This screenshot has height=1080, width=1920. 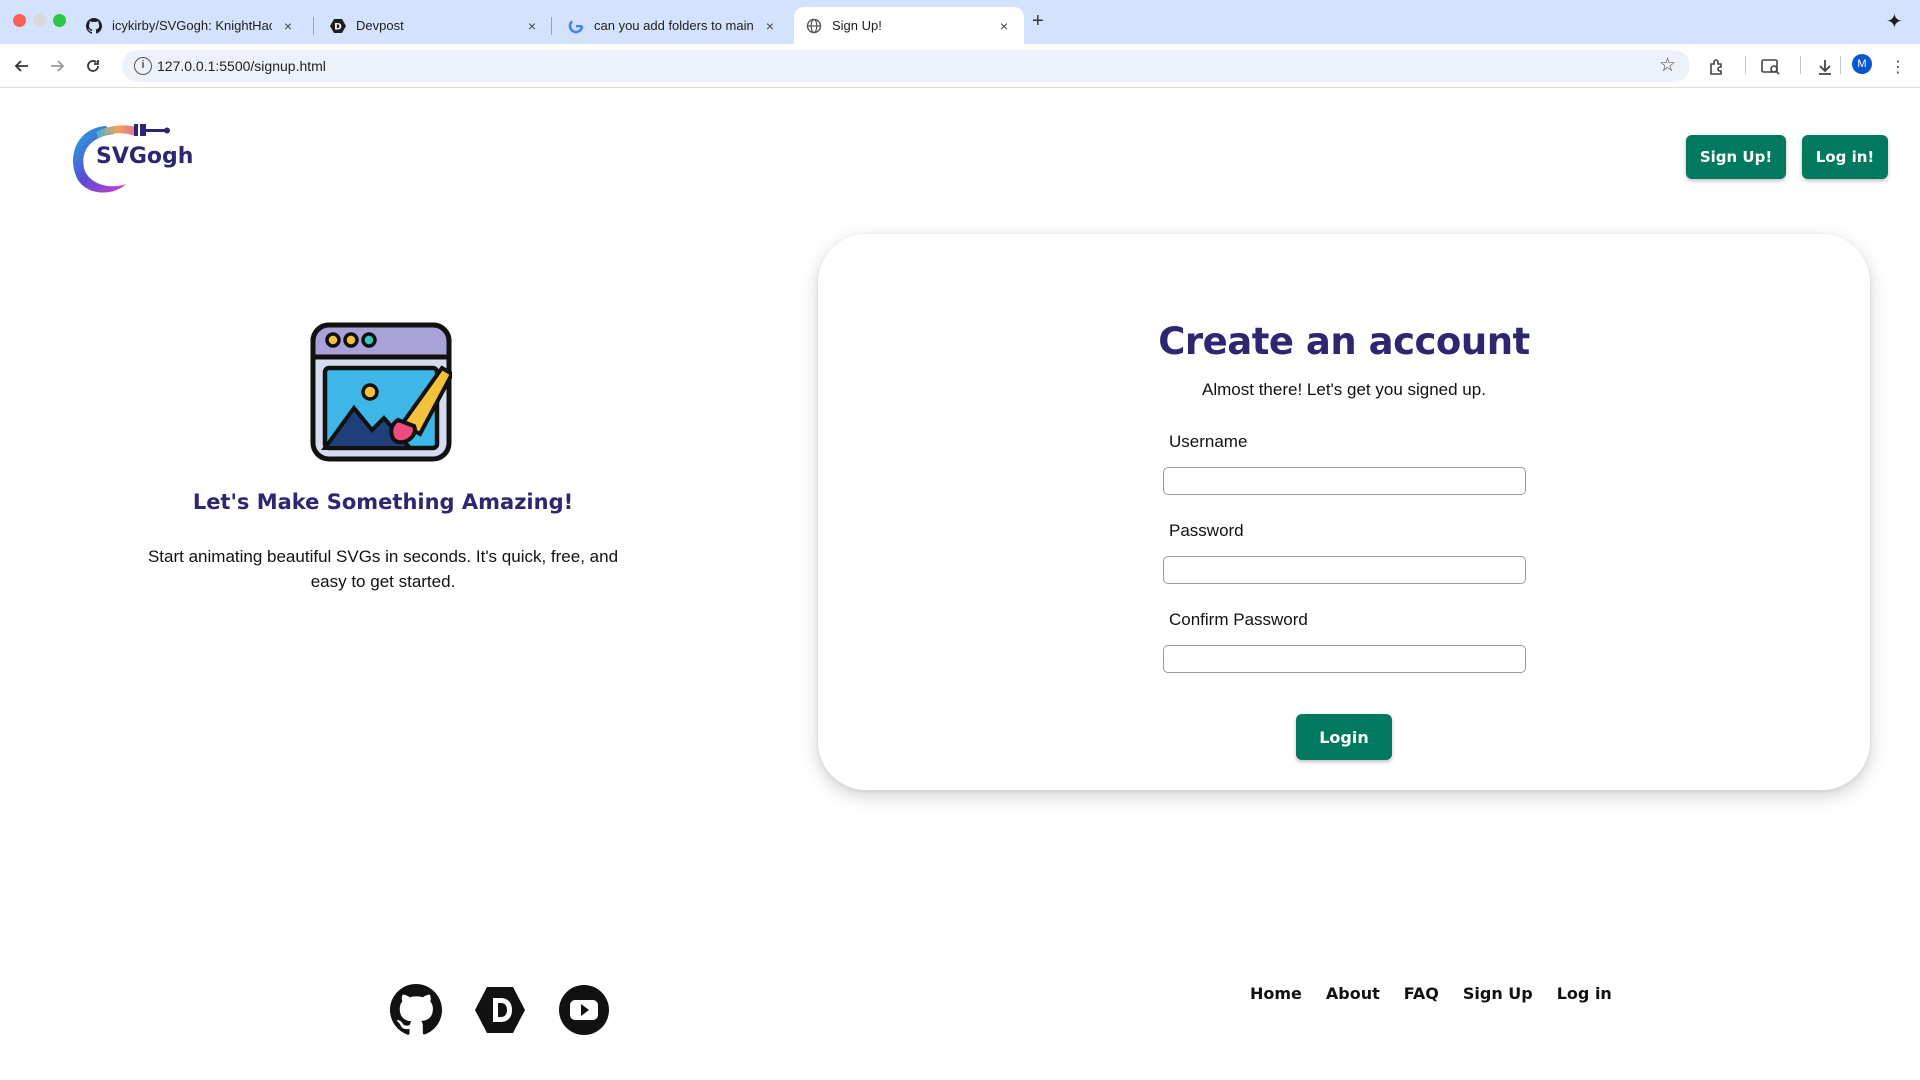 I want to click on devpost-icon: D, so click(x=338, y=26).